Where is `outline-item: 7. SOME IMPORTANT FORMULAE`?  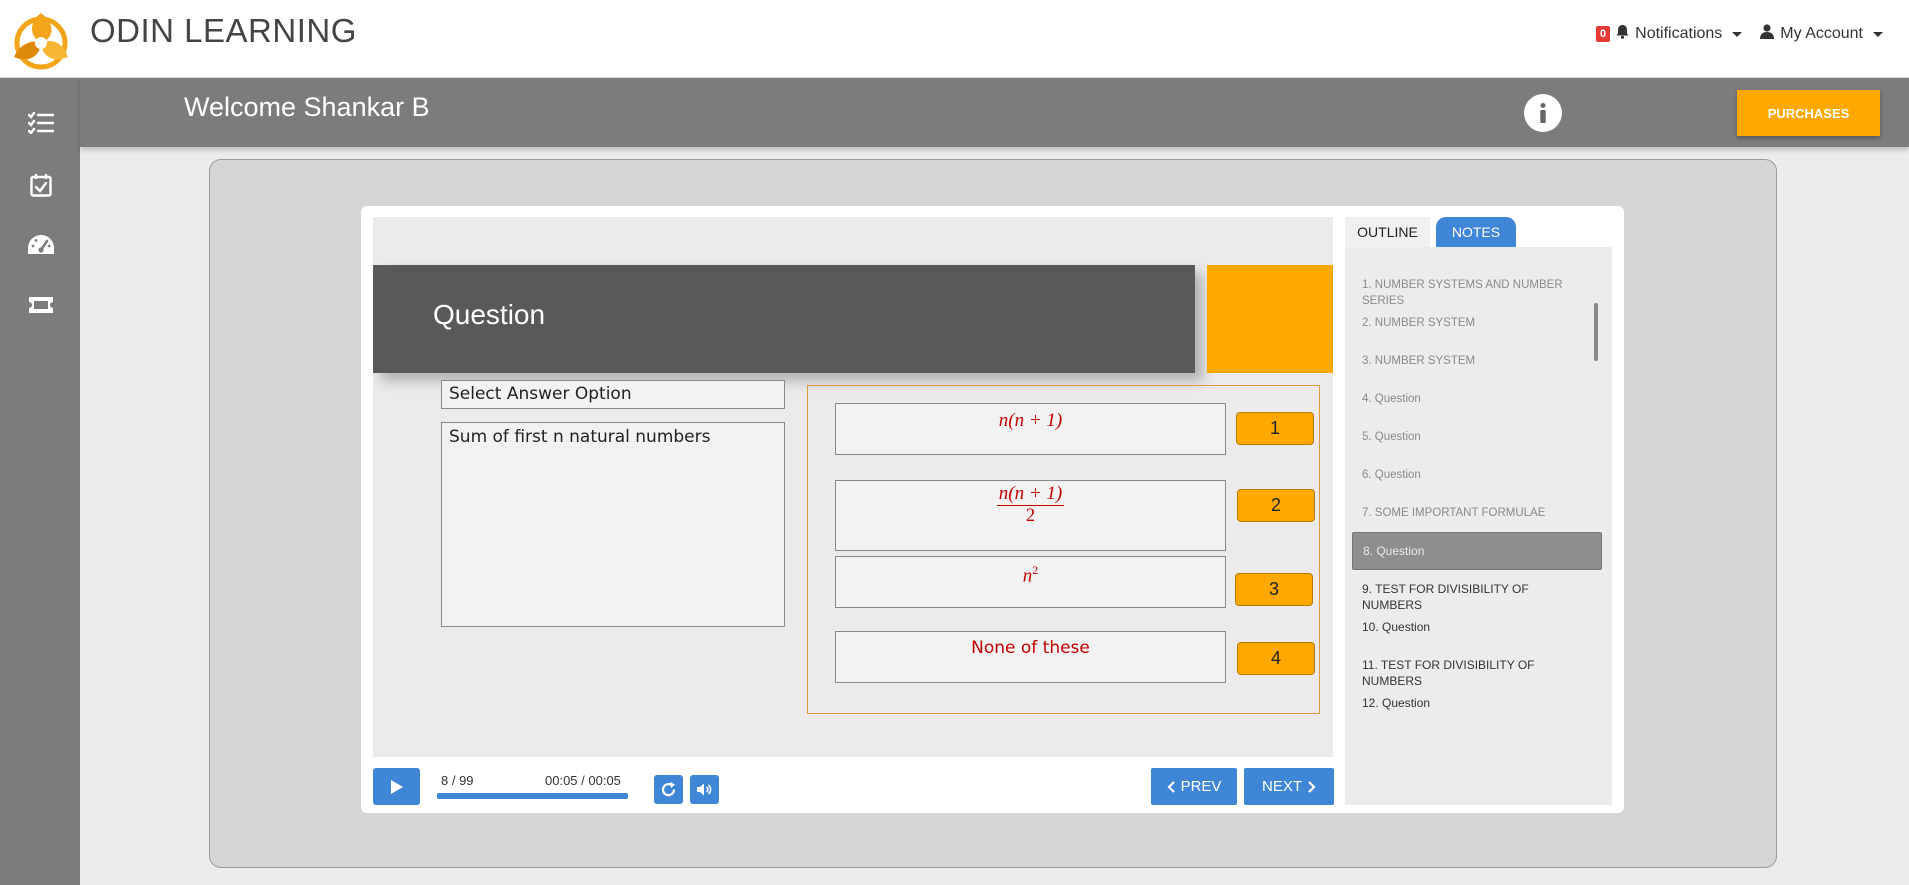
outline-item: 7. SOME IMPORTANT FORMULAE is located at coordinates (1477, 513).